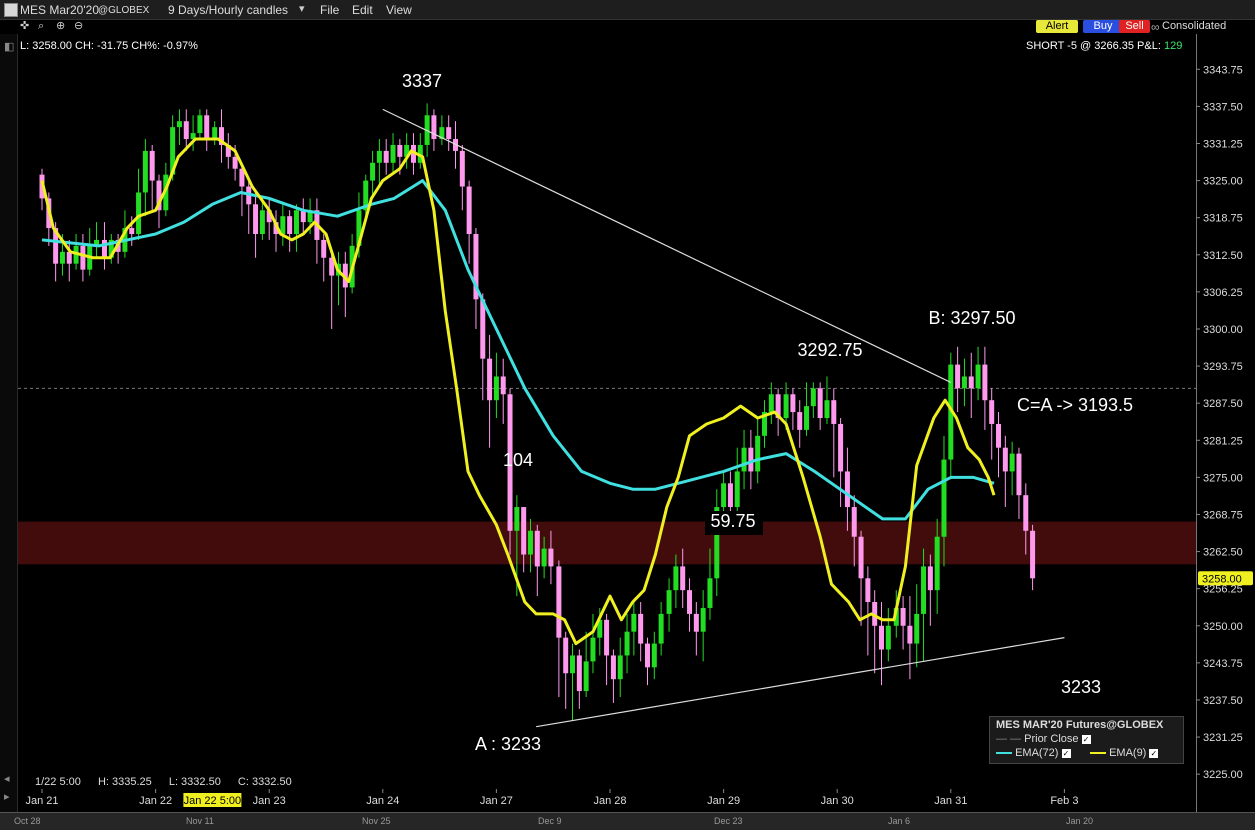  I want to click on chart-annotation: 104, so click(518, 460).